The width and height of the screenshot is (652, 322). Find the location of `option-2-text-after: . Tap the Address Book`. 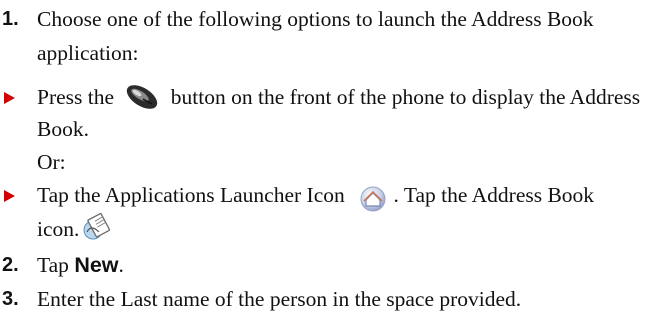

option-2-text-after: . Tap the Address Book is located at coordinates (494, 195).